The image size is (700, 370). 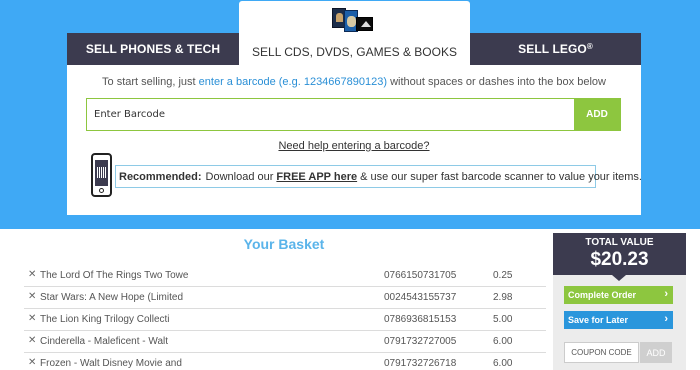 I want to click on item-name: Star Wars: A New Hope (Limited, so click(x=112, y=297).